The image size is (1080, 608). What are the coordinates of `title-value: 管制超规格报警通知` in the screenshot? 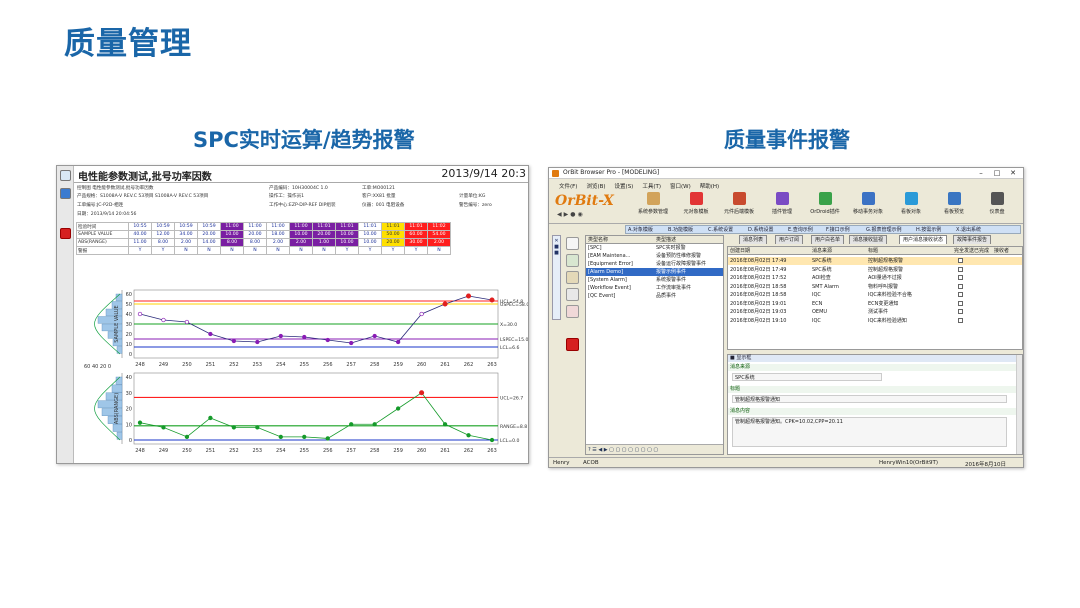 It's located at (869, 399).